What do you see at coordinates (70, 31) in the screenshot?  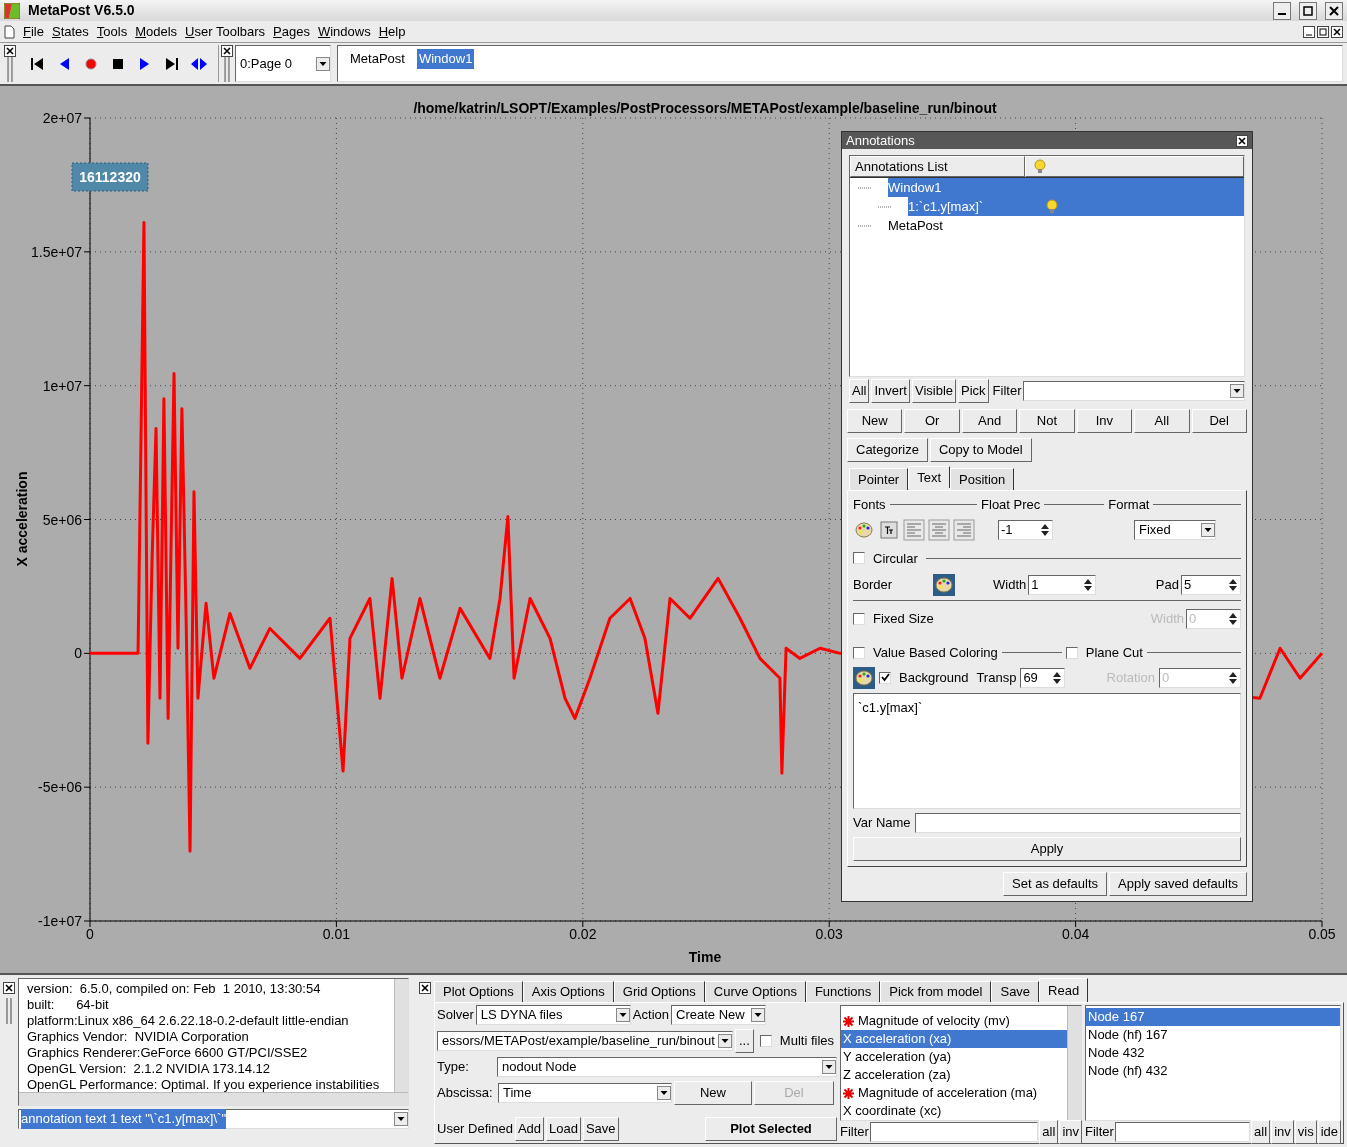 I see `menu-item: States` at bounding box center [70, 31].